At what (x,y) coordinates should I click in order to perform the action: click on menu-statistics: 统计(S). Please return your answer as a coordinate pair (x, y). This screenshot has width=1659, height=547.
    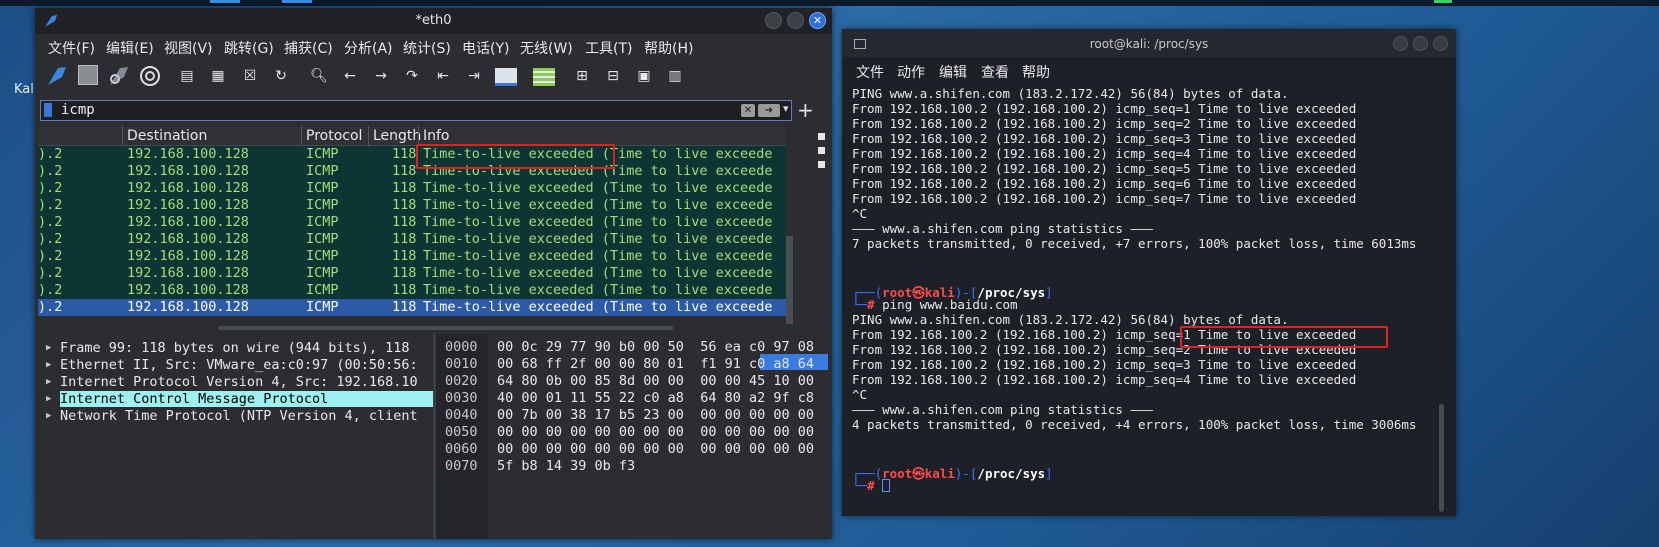
    Looking at the image, I should click on (427, 48).